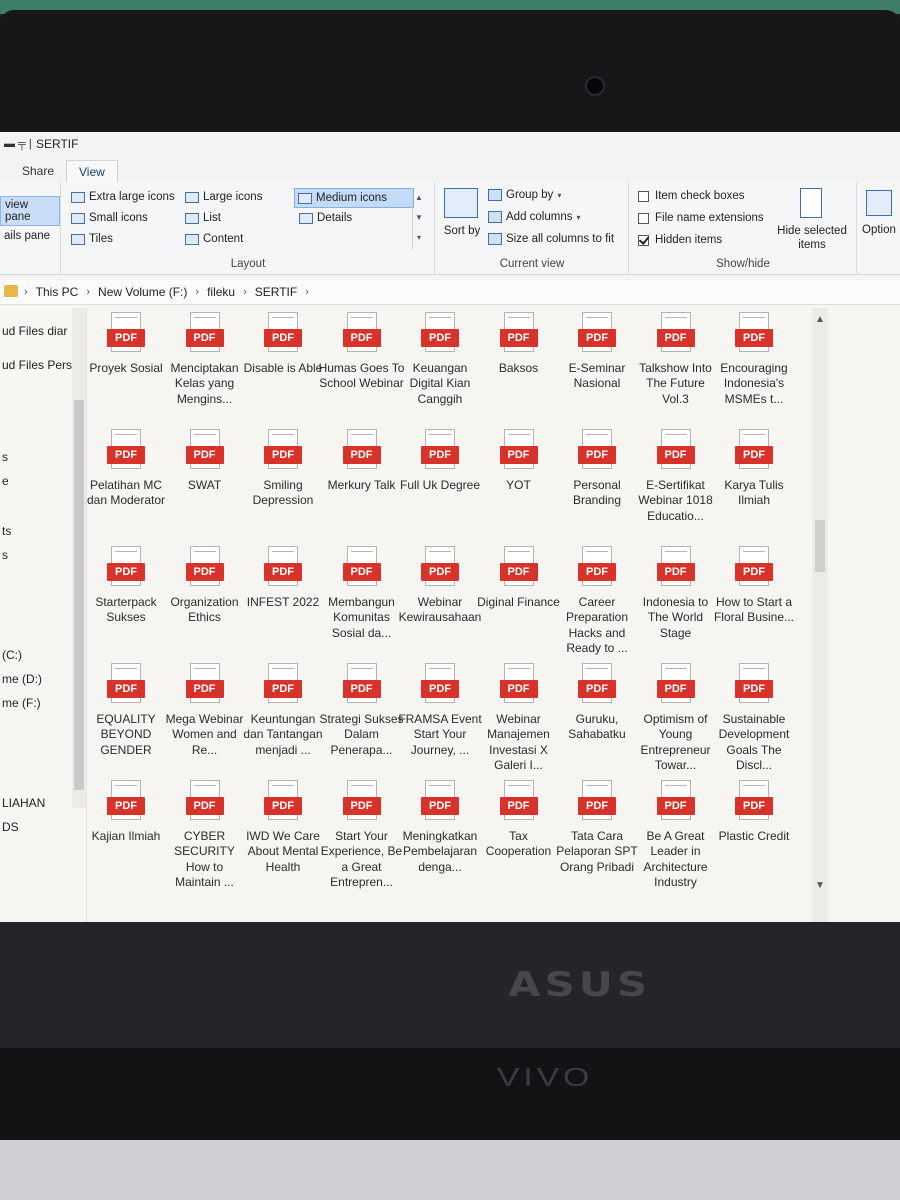 This screenshot has height=1200, width=900. I want to click on file-item: PDF SWAT, so click(205, 461).